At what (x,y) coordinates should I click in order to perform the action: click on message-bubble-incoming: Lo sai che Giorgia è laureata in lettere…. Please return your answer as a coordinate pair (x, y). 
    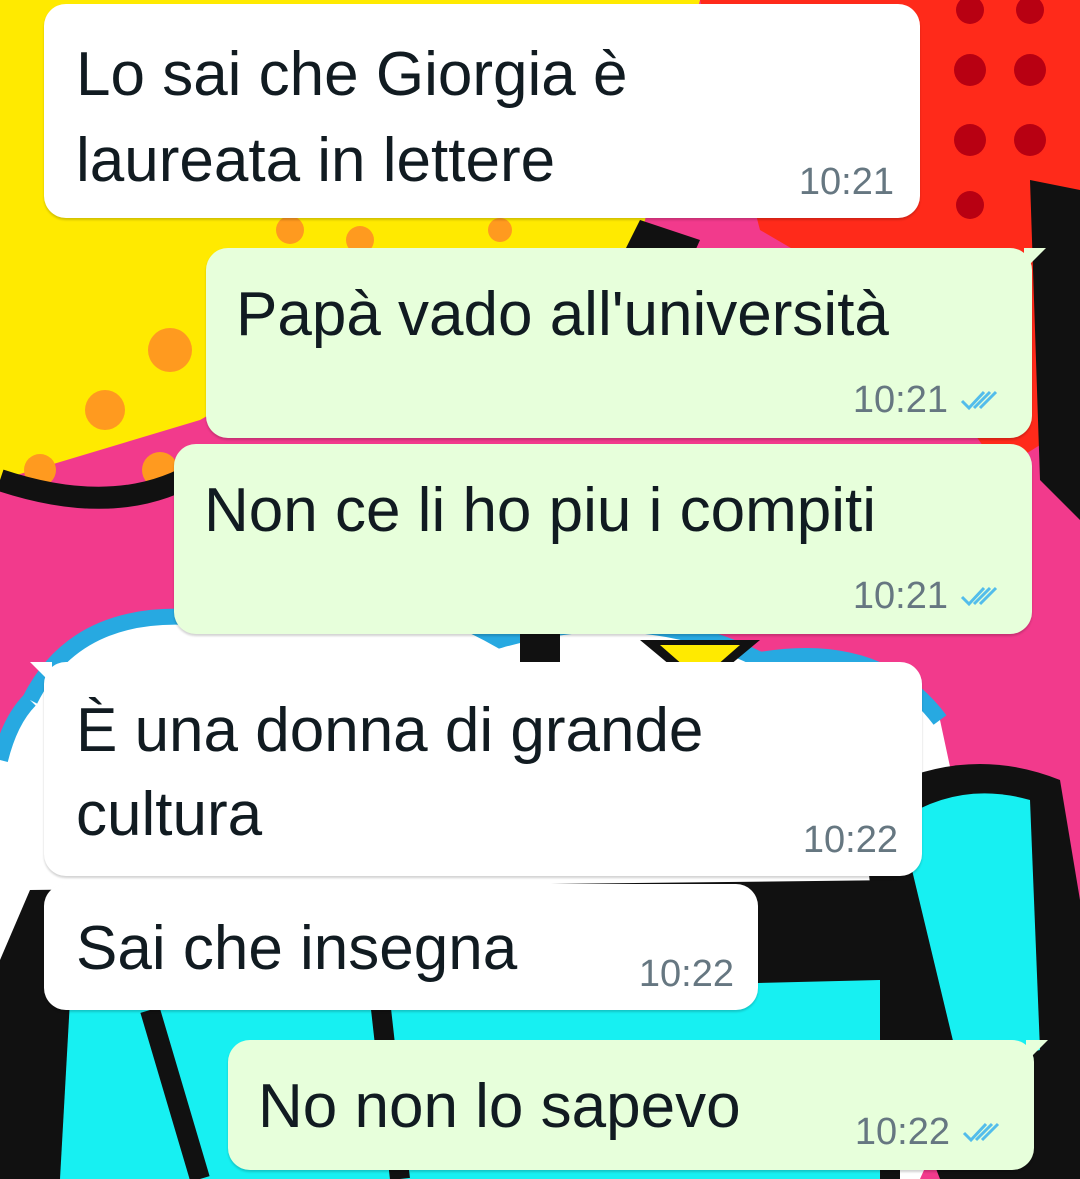
    Looking at the image, I should click on (482, 111).